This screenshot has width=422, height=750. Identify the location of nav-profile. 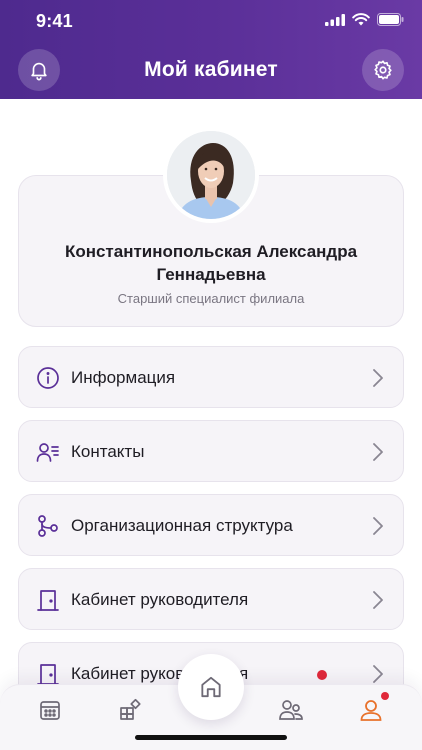
(371, 710).